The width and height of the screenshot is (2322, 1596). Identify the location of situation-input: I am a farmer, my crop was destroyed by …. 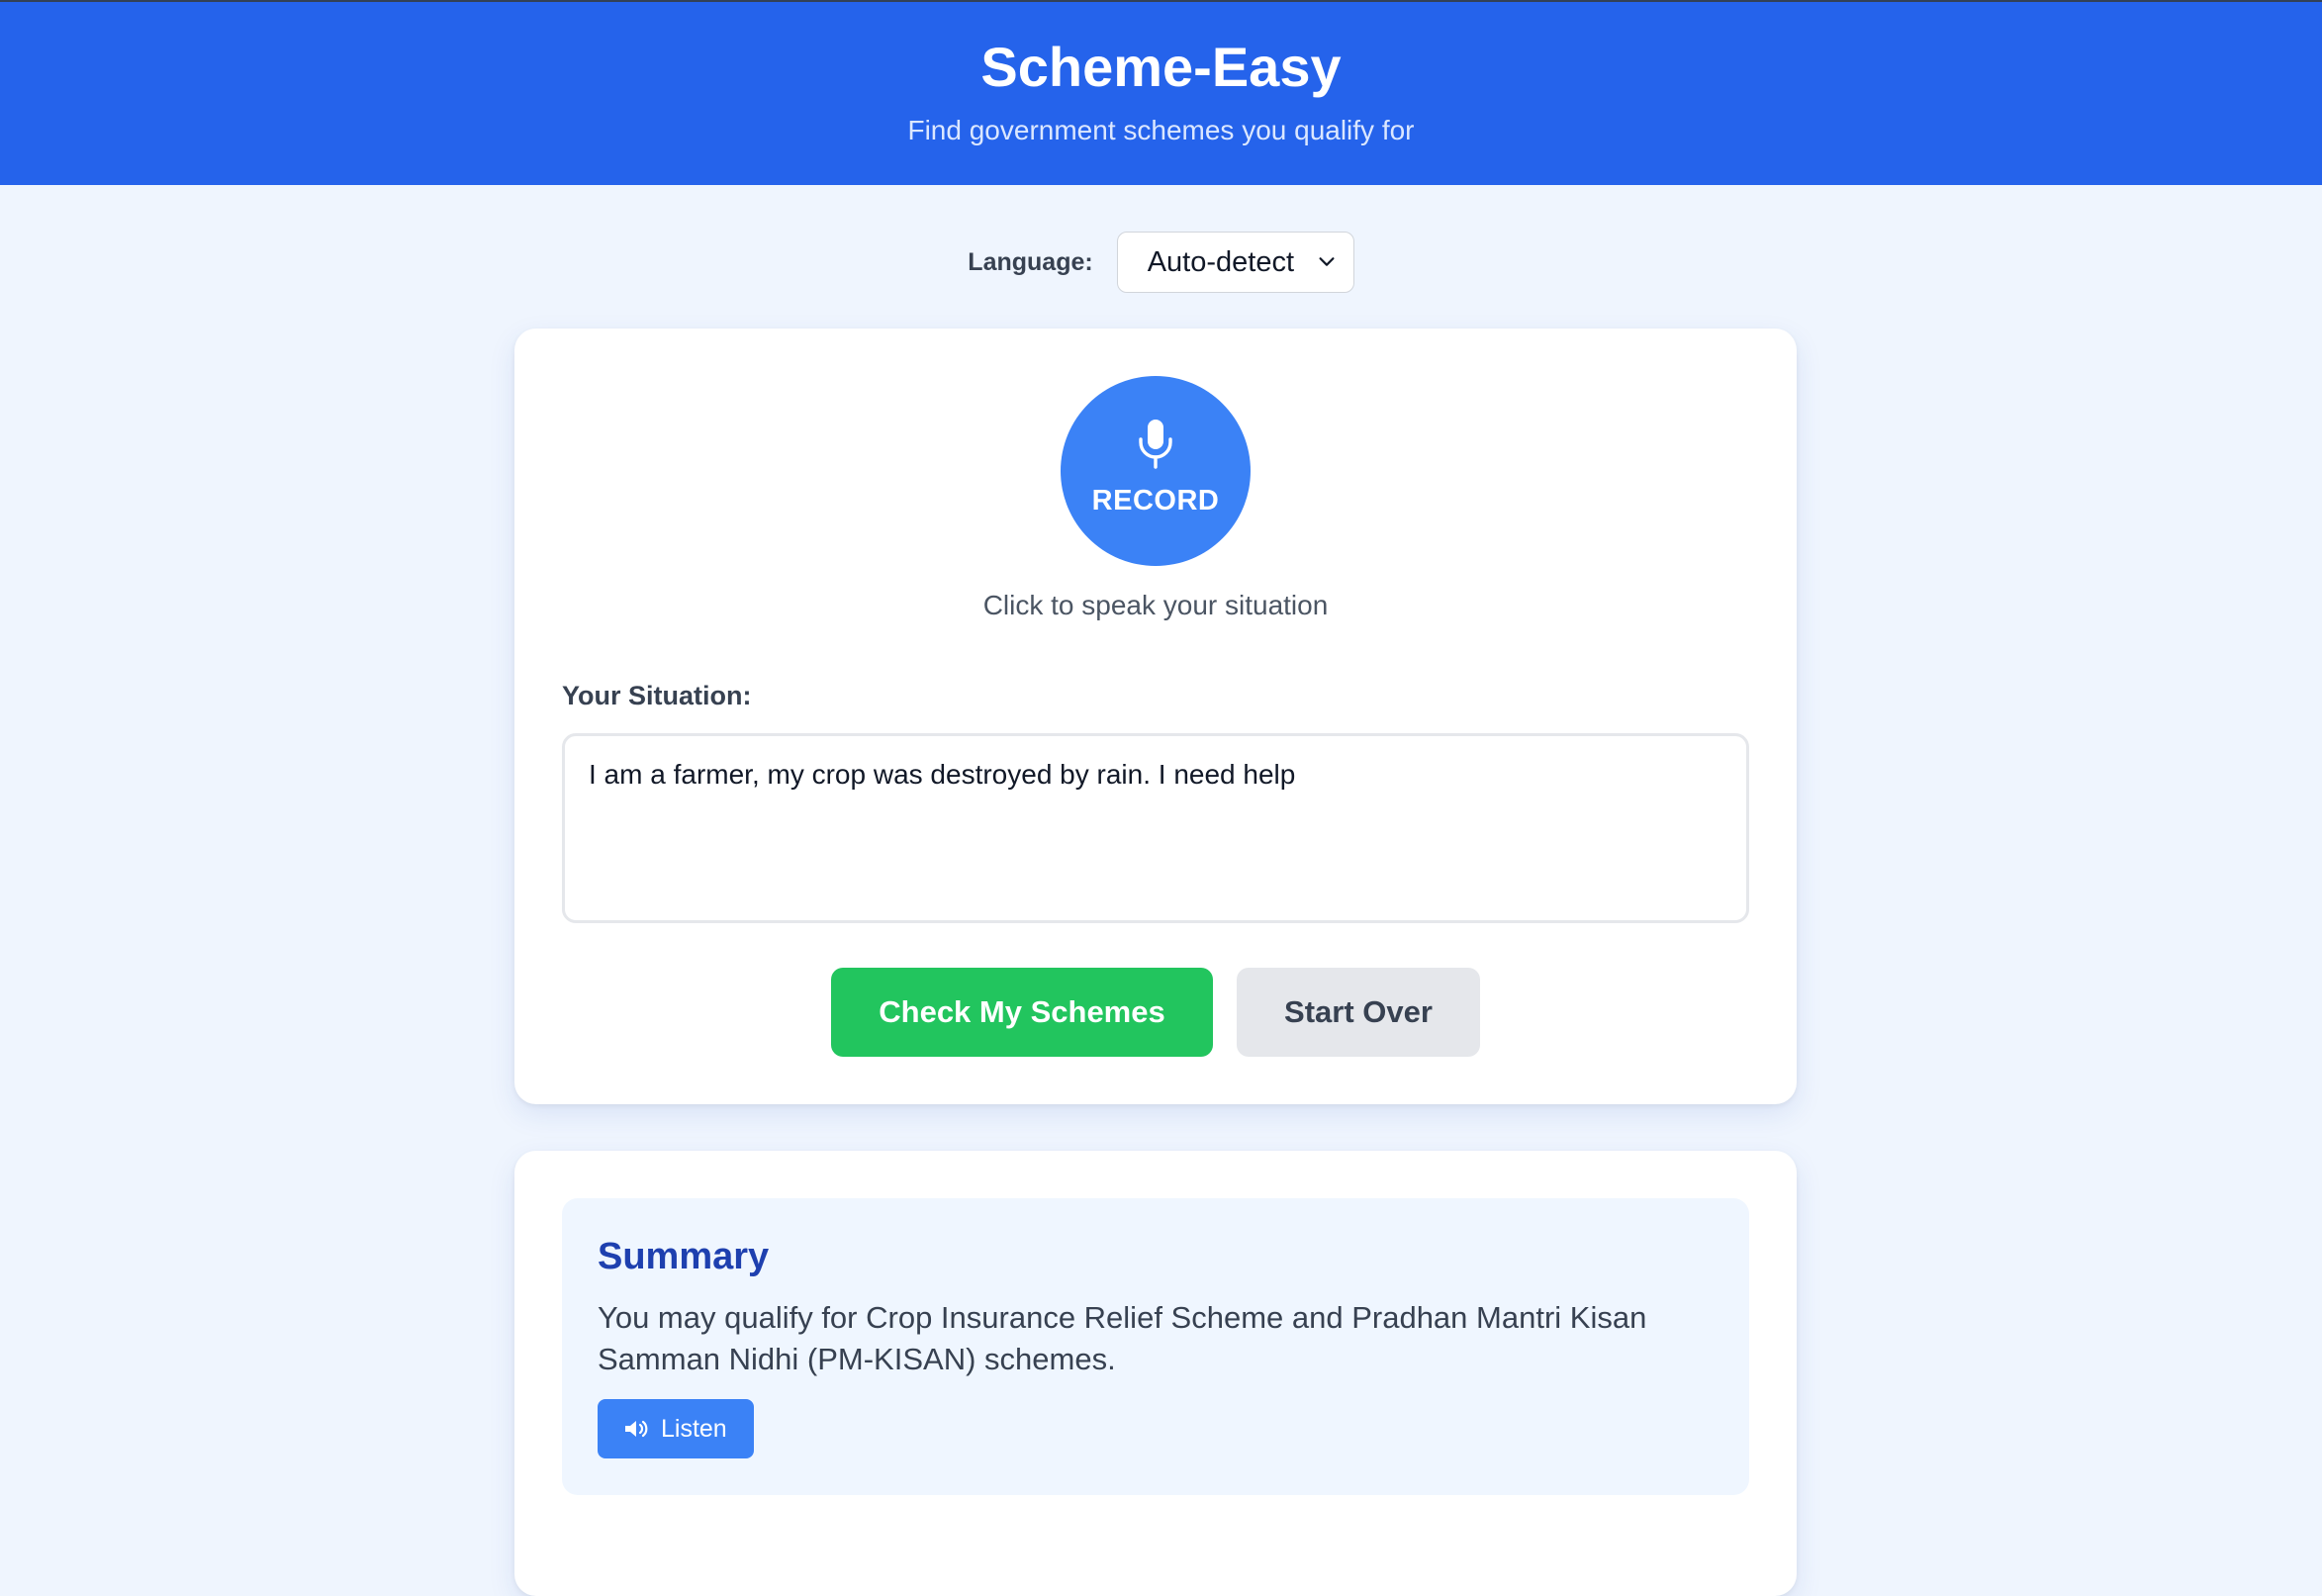
(1155, 828).